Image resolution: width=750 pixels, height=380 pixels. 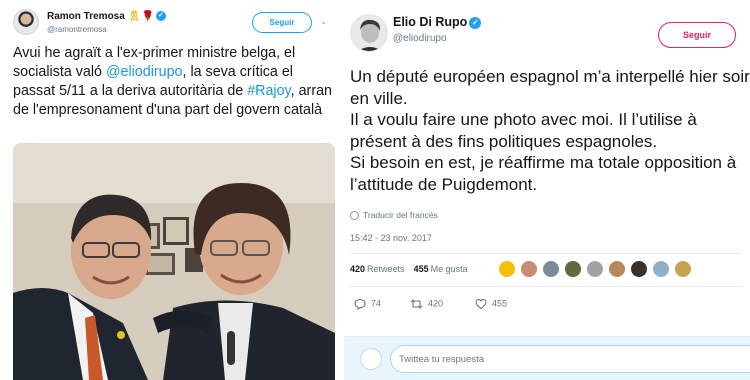 What do you see at coordinates (325, 21) in the screenshot?
I see `chevron-down-icon: ⌄` at bounding box center [325, 21].